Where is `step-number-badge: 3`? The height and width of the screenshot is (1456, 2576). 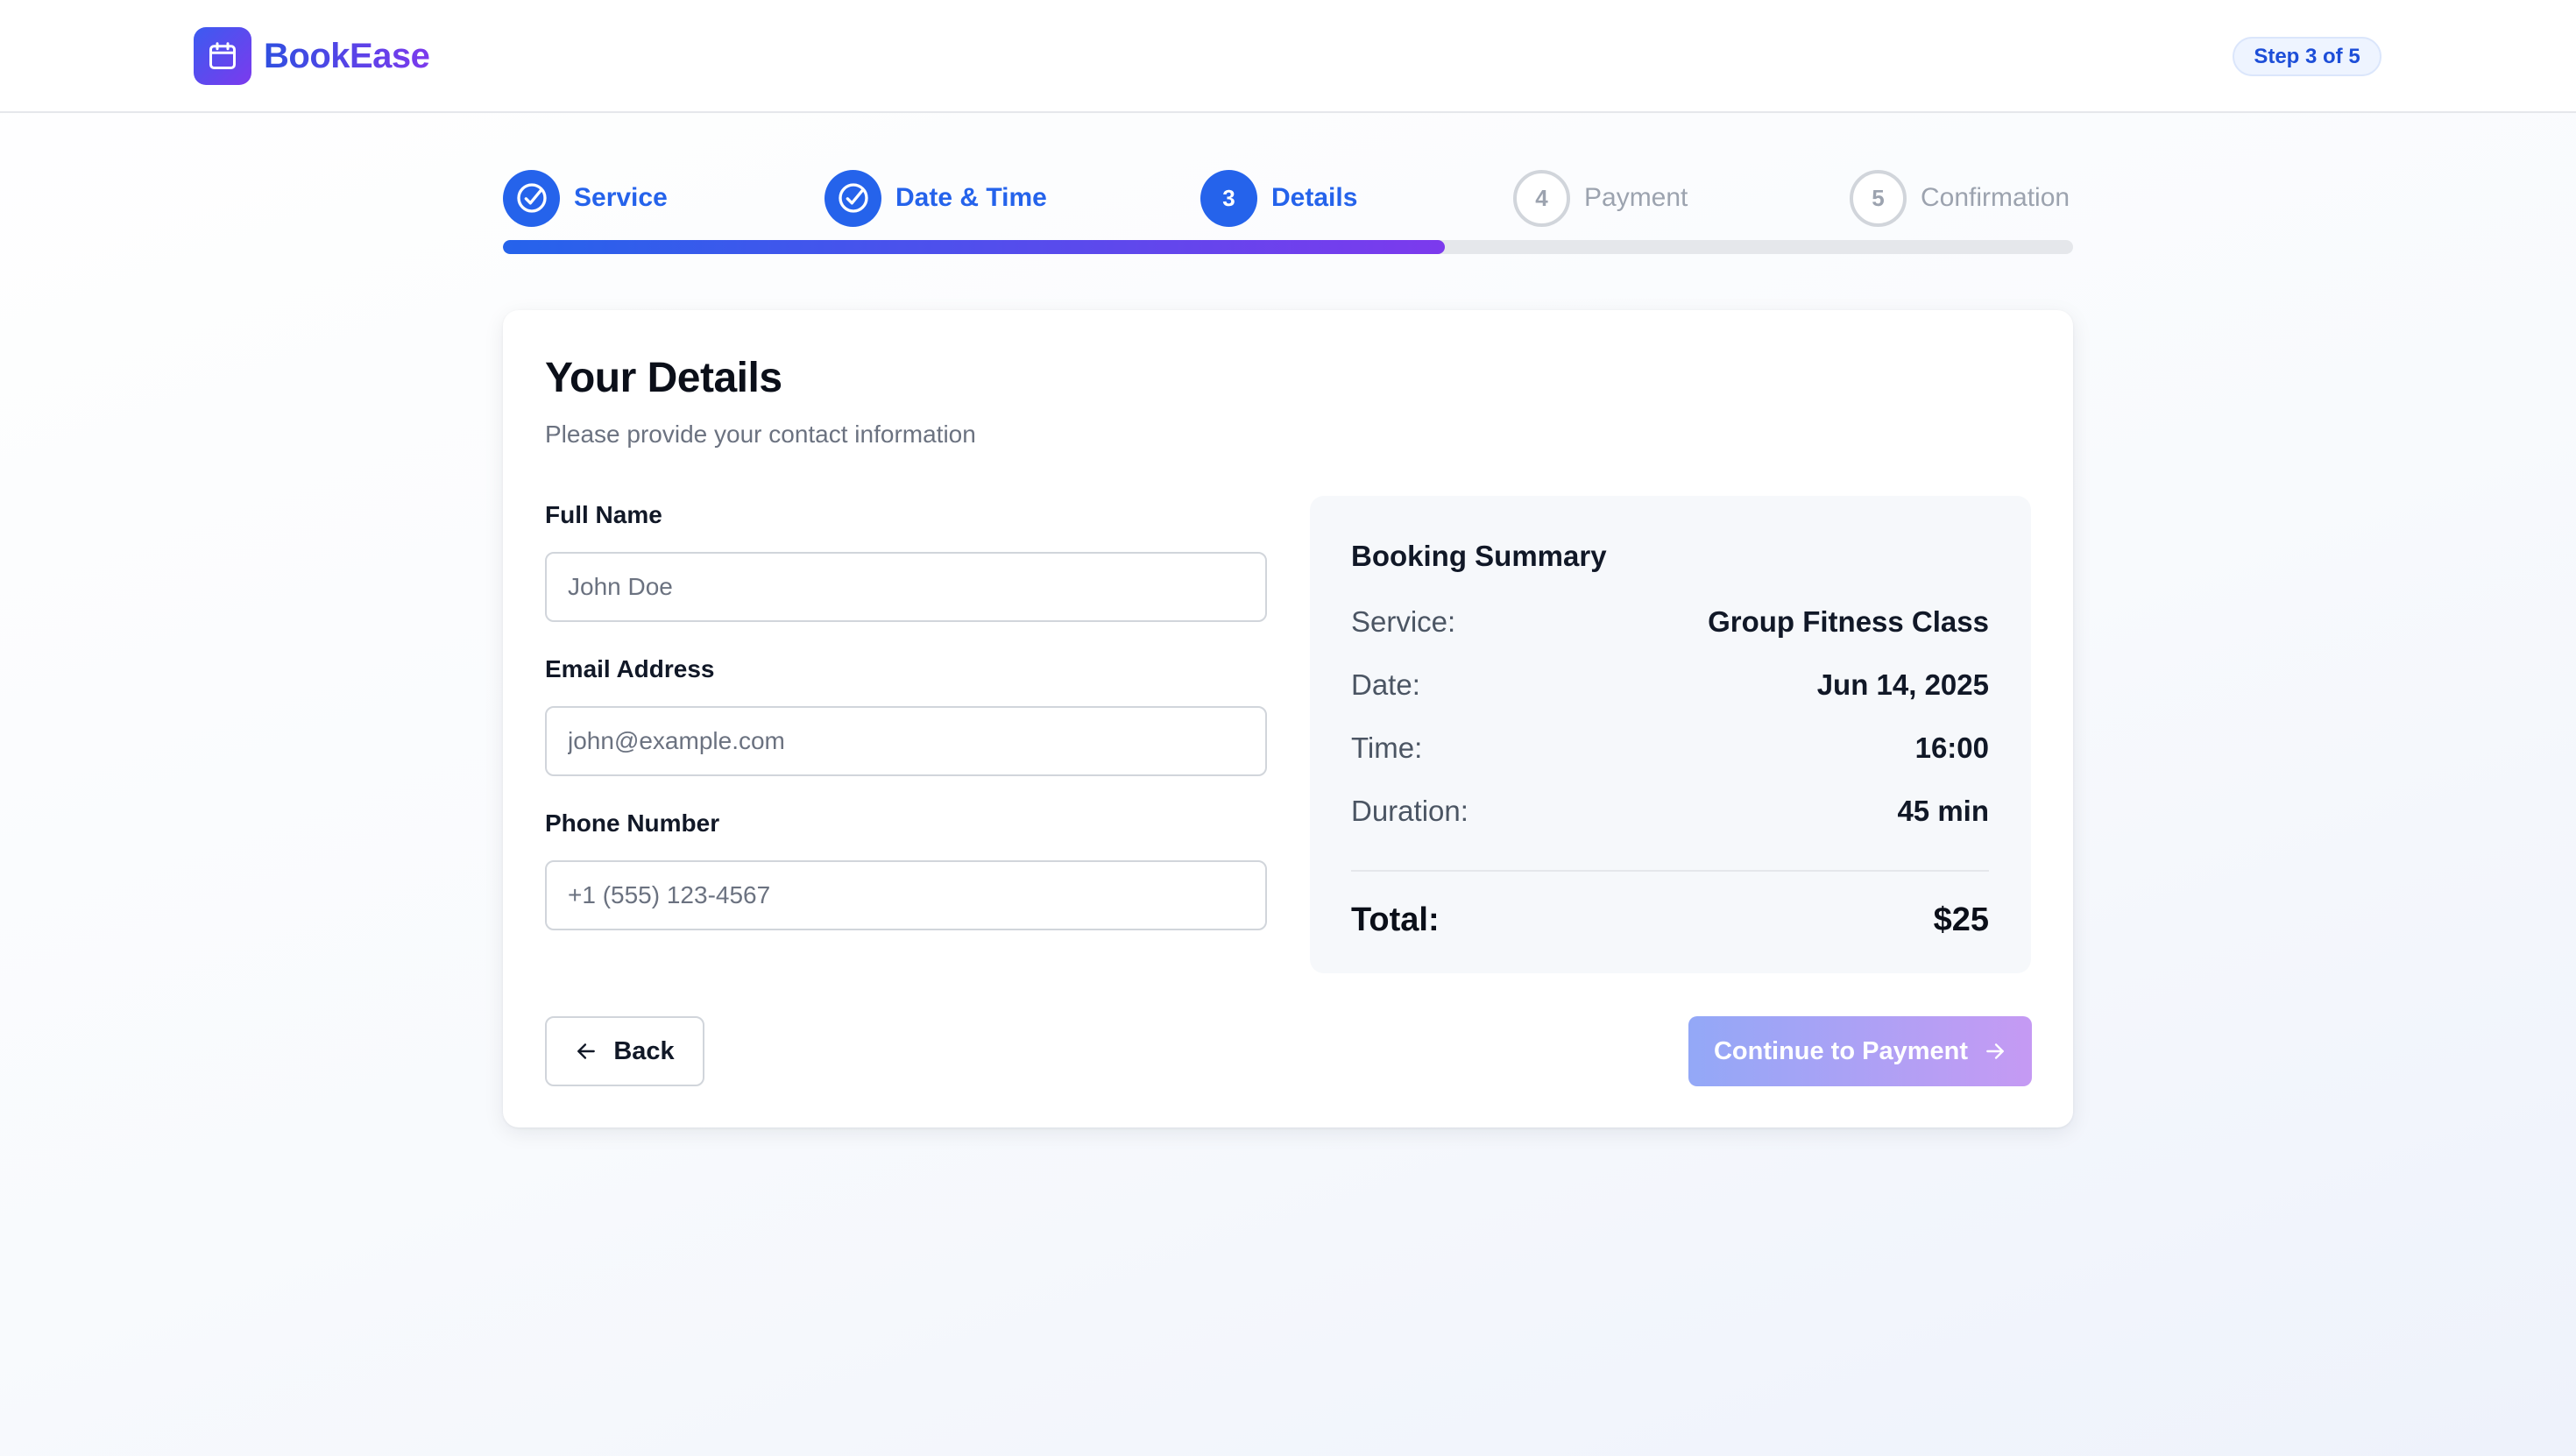 step-number-badge: 3 is located at coordinates (1228, 198).